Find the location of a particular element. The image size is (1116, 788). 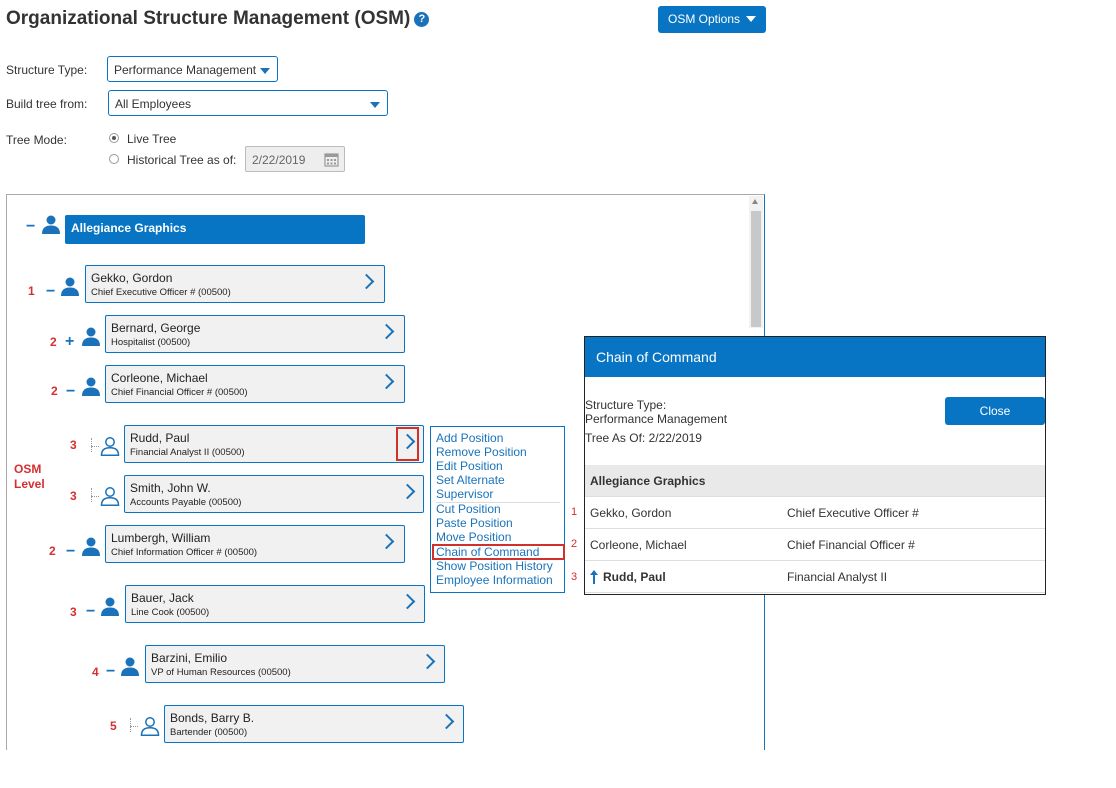

menu-item-edit-position: Edit Position is located at coordinates (469, 466).